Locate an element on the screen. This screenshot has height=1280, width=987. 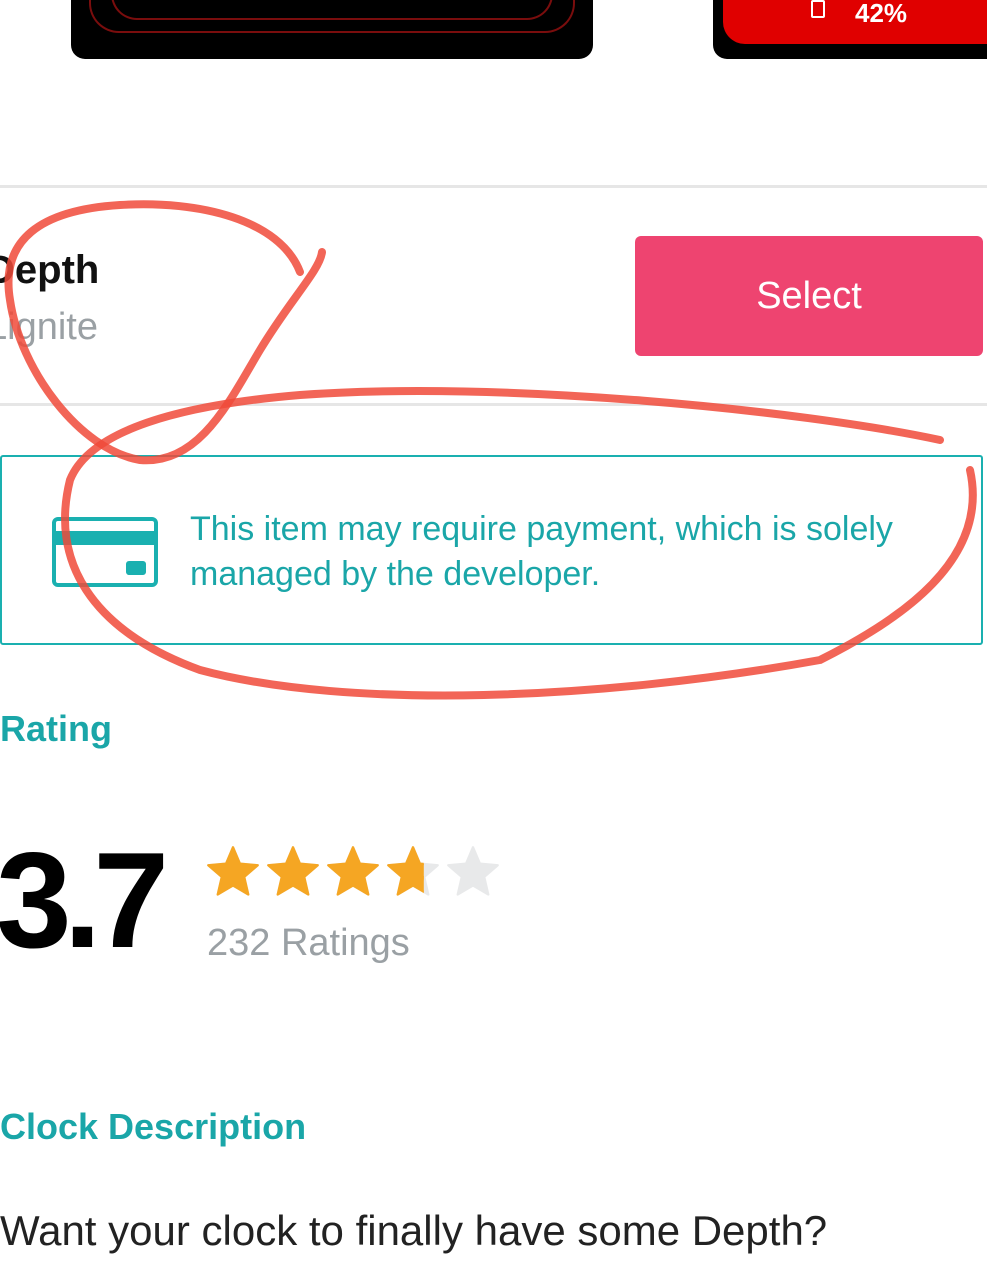
star-rating is located at coordinates (353, 872).